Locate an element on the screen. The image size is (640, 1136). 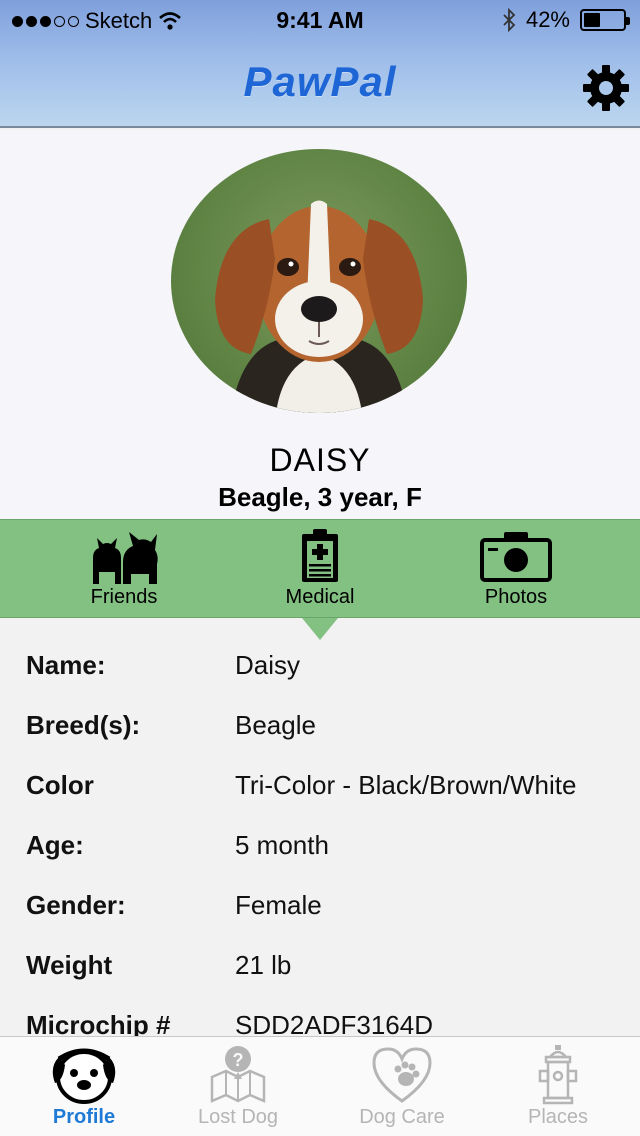
detail-row-breed: Breed(s): Beagle is located at coordinates (320, 730).